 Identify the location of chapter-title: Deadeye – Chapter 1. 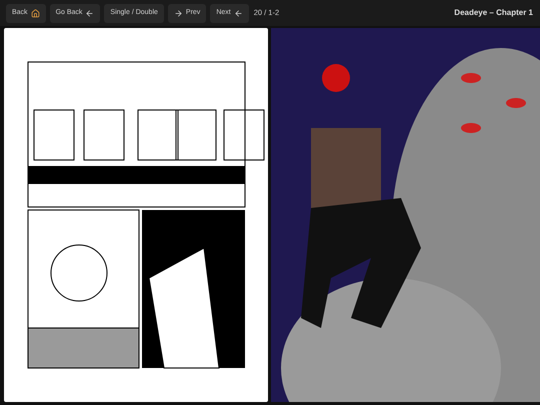
(494, 13).